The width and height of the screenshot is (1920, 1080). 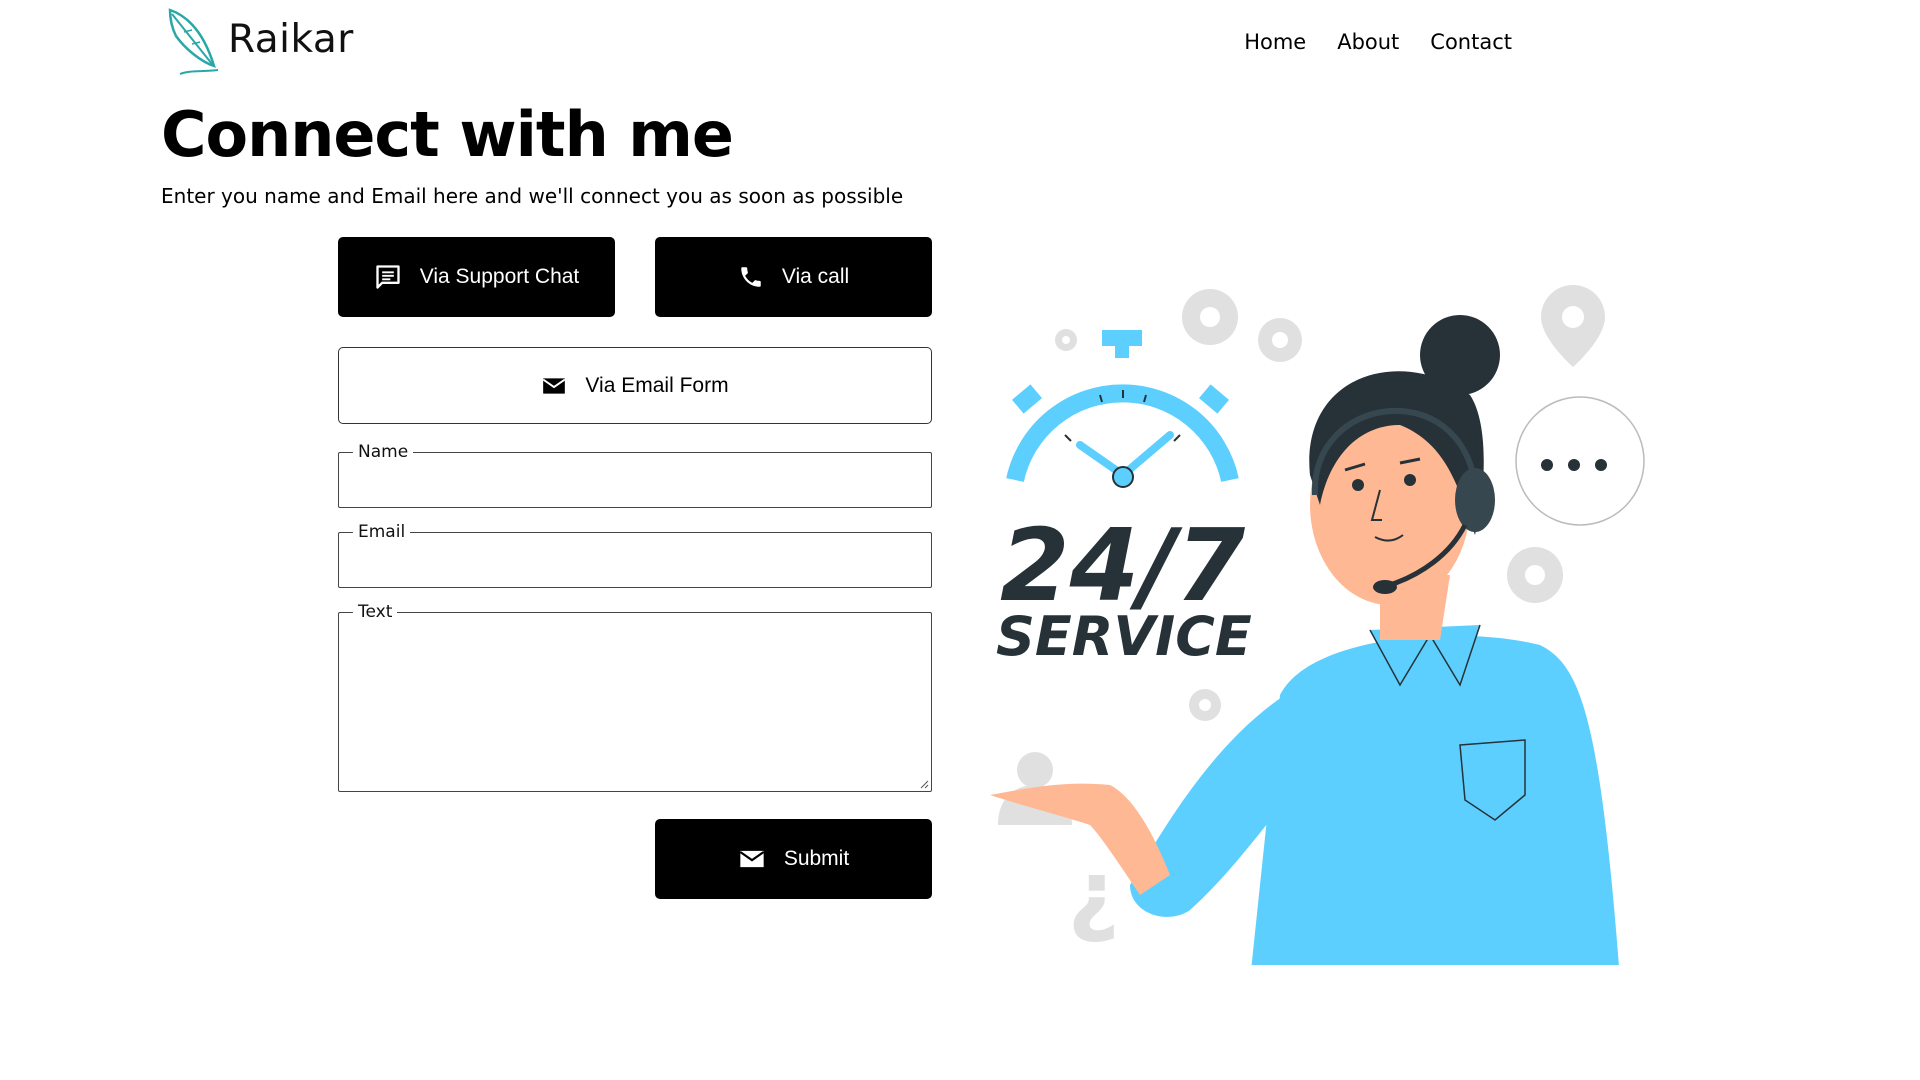 What do you see at coordinates (499, 276) in the screenshot?
I see `support-chat-label: Via Support Chat` at bounding box center [499, 276].